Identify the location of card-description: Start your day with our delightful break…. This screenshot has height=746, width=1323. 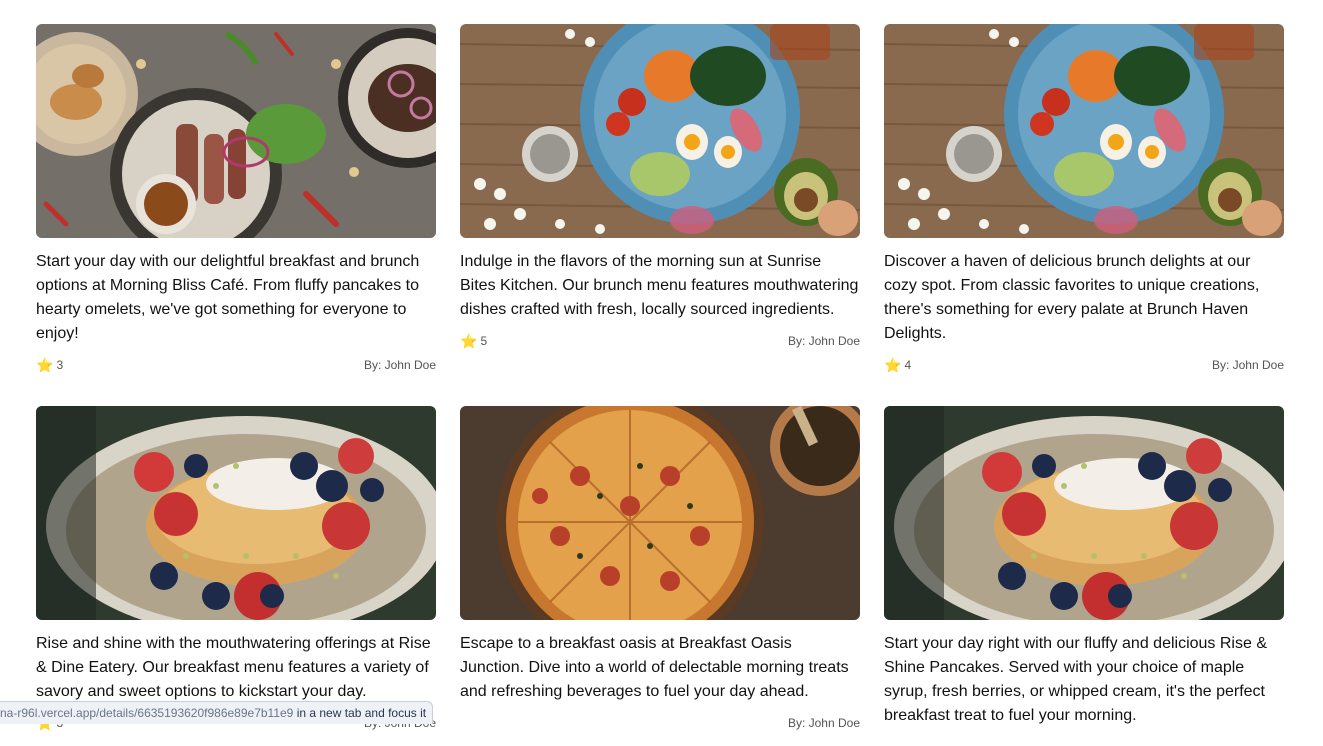
(236, 298).